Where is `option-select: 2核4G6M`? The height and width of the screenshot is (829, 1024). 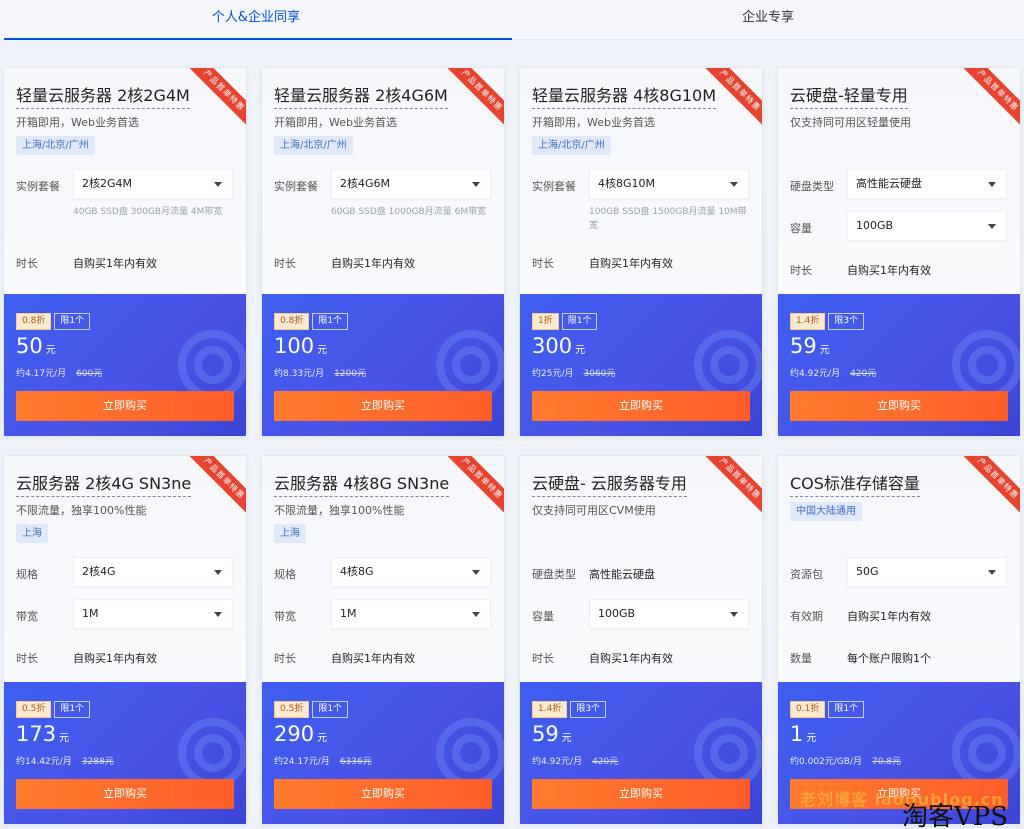 option-select: 2核4G6M is located at coordinates (411, 184).